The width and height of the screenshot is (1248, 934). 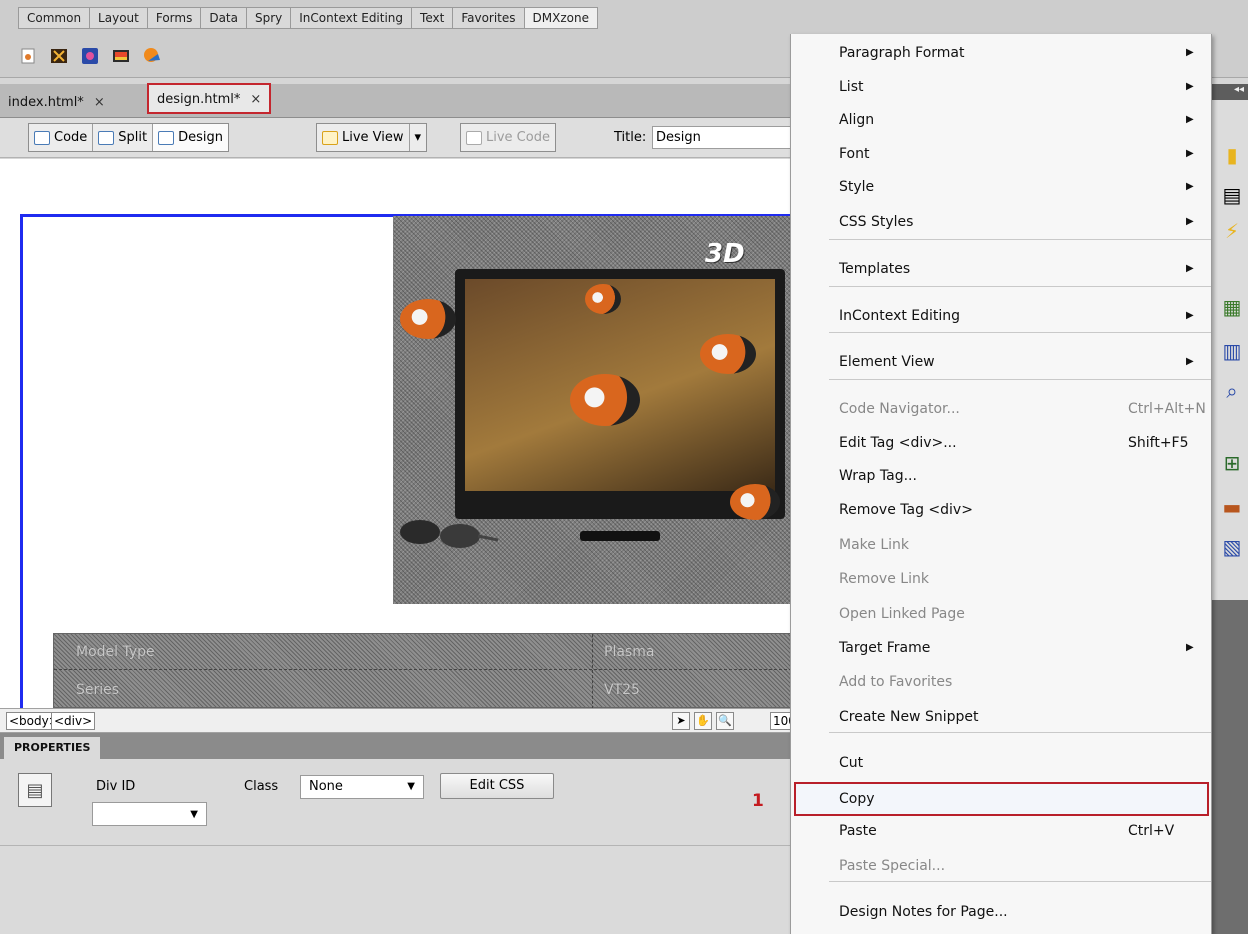 What do you see at coordinates (1001, 510) in the screenshot?
I see `menu-item-remove-tag-div: Remove Tag <div>` at bounding box center [1001, 510].